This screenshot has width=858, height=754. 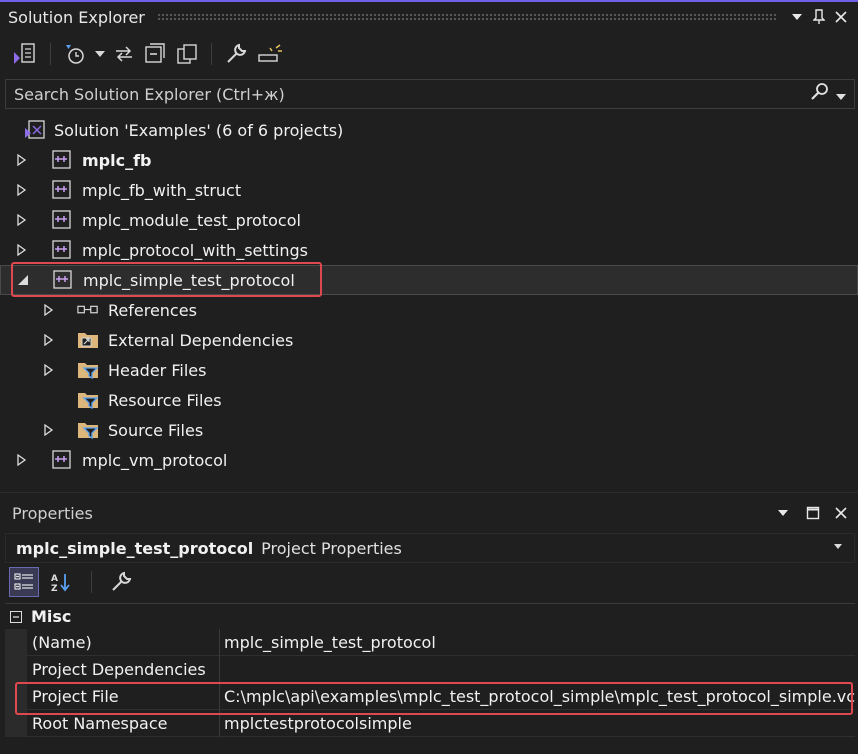 What do you see at coordinates (813, 513) in the screenshot?
I see `maximize-icon` at bounding box center [813, 513].